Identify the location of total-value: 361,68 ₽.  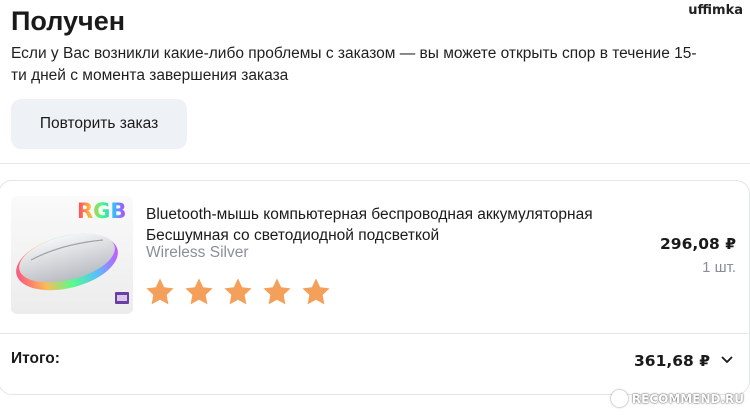
(672, 361).